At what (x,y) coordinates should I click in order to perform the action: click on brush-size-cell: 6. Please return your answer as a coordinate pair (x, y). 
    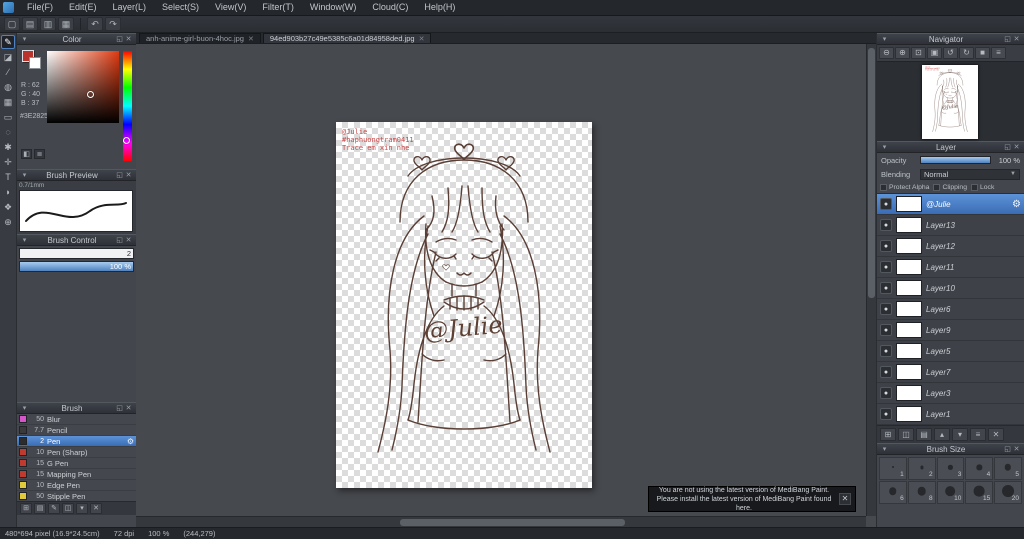
    Looking at the image, I should click on (893, 492).